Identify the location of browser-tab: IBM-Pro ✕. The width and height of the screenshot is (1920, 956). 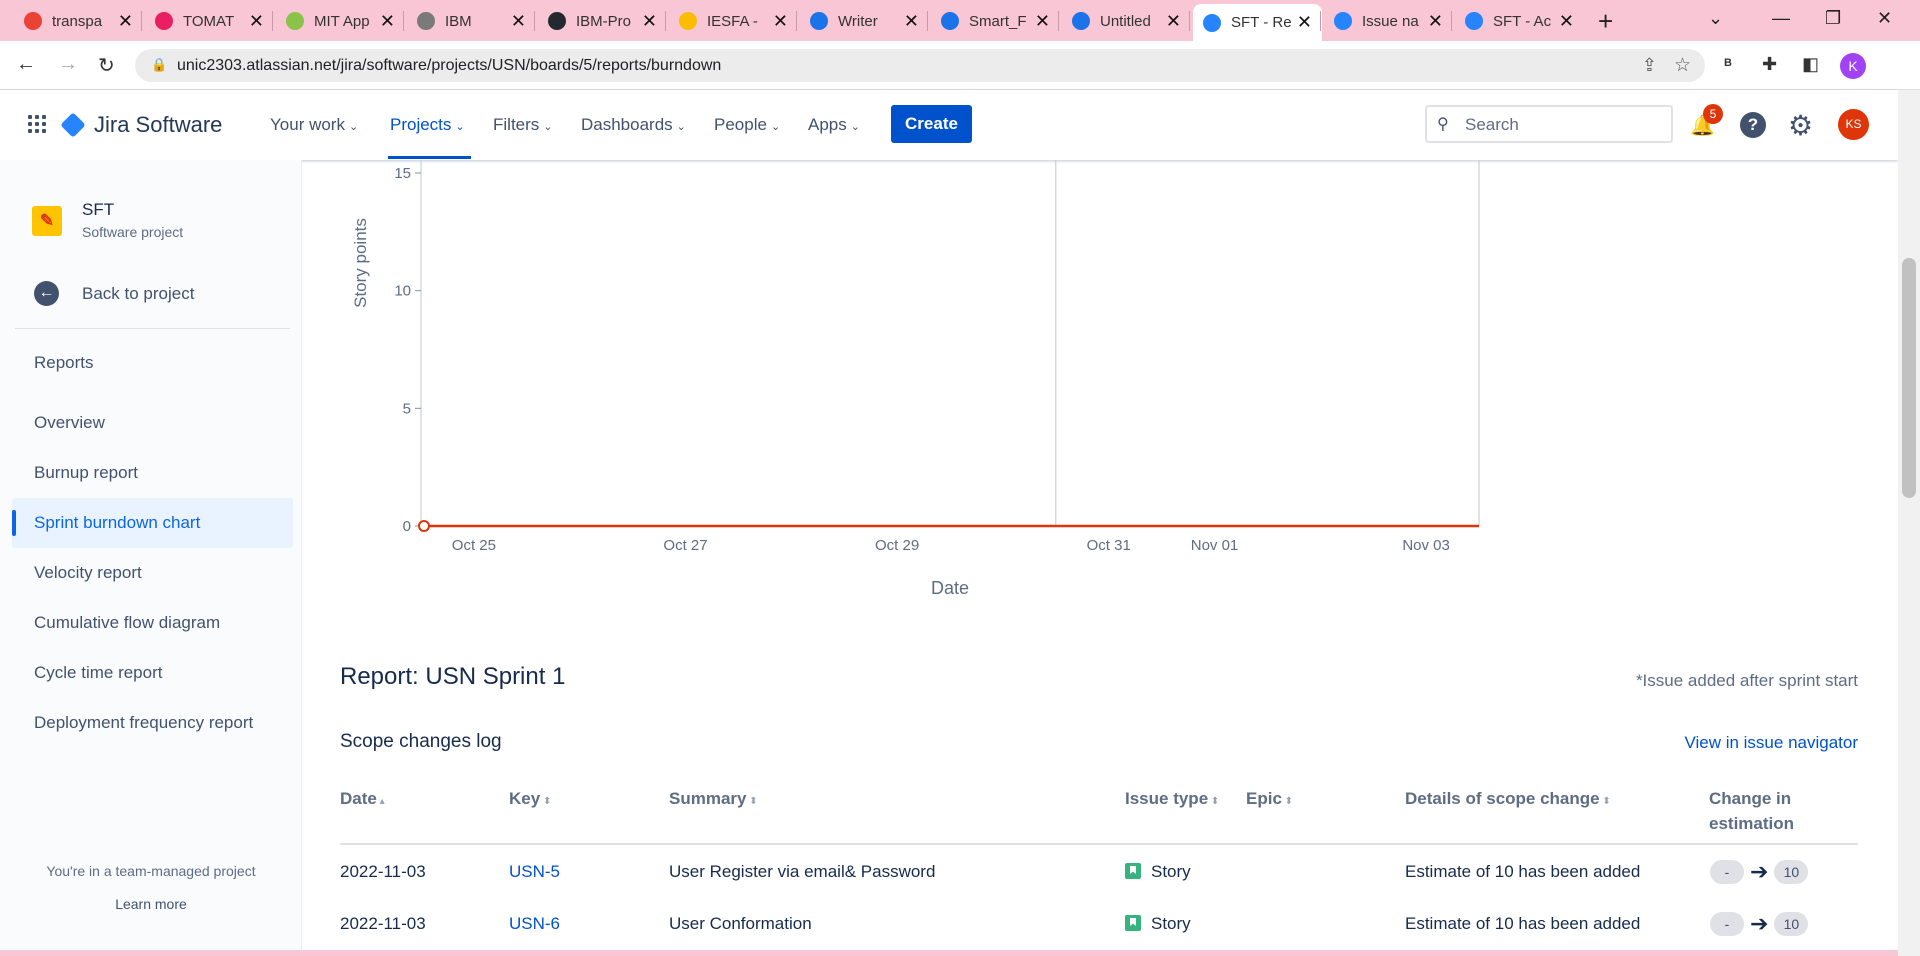
(602, 21).